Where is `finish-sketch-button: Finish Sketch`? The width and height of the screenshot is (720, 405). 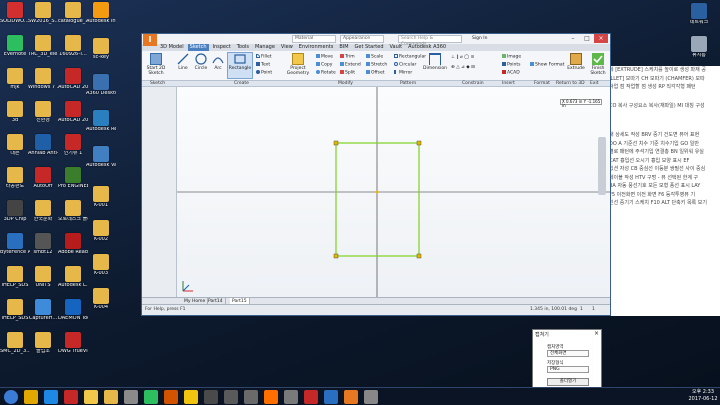 finish-sketch-button: Finish Sketch is located at coordinates (598, 64).